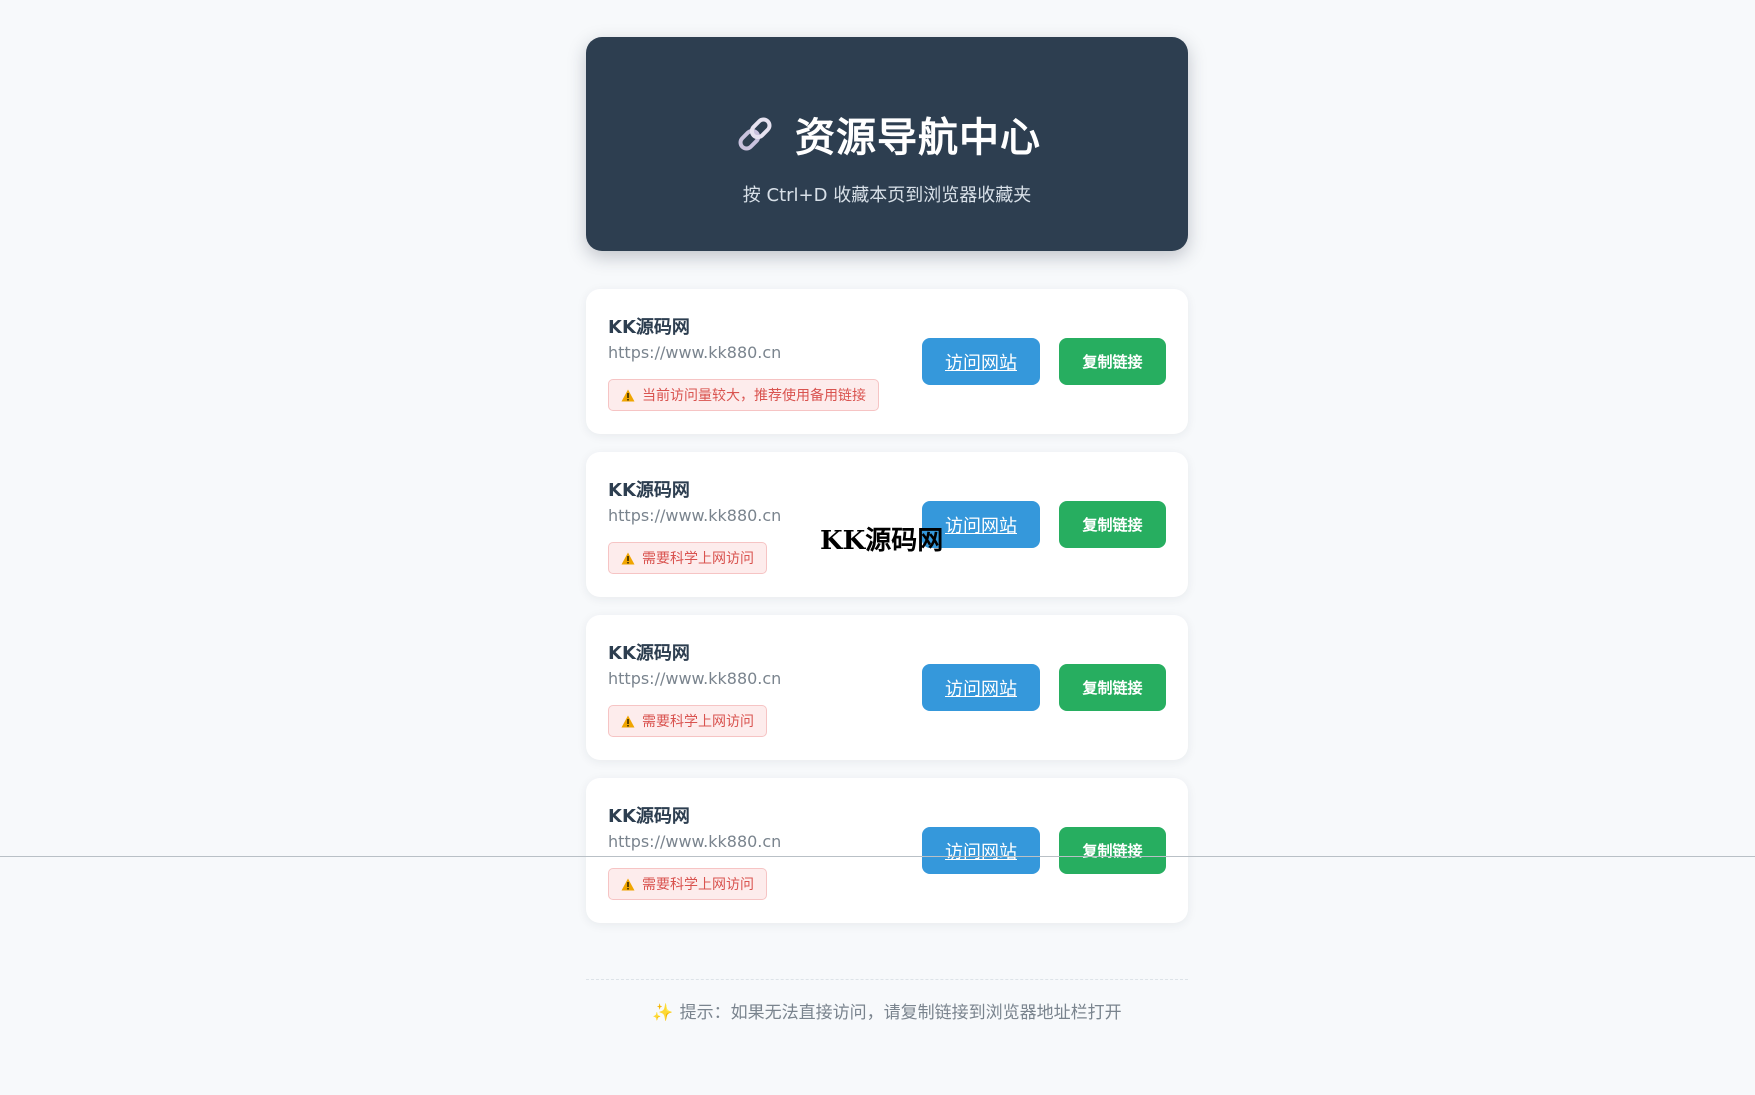 The height and width of the screenshot is (1095, 1755). I want to click on warning-badge: 当前访问量较大，推荐使用备用链接, so click(743, 395).